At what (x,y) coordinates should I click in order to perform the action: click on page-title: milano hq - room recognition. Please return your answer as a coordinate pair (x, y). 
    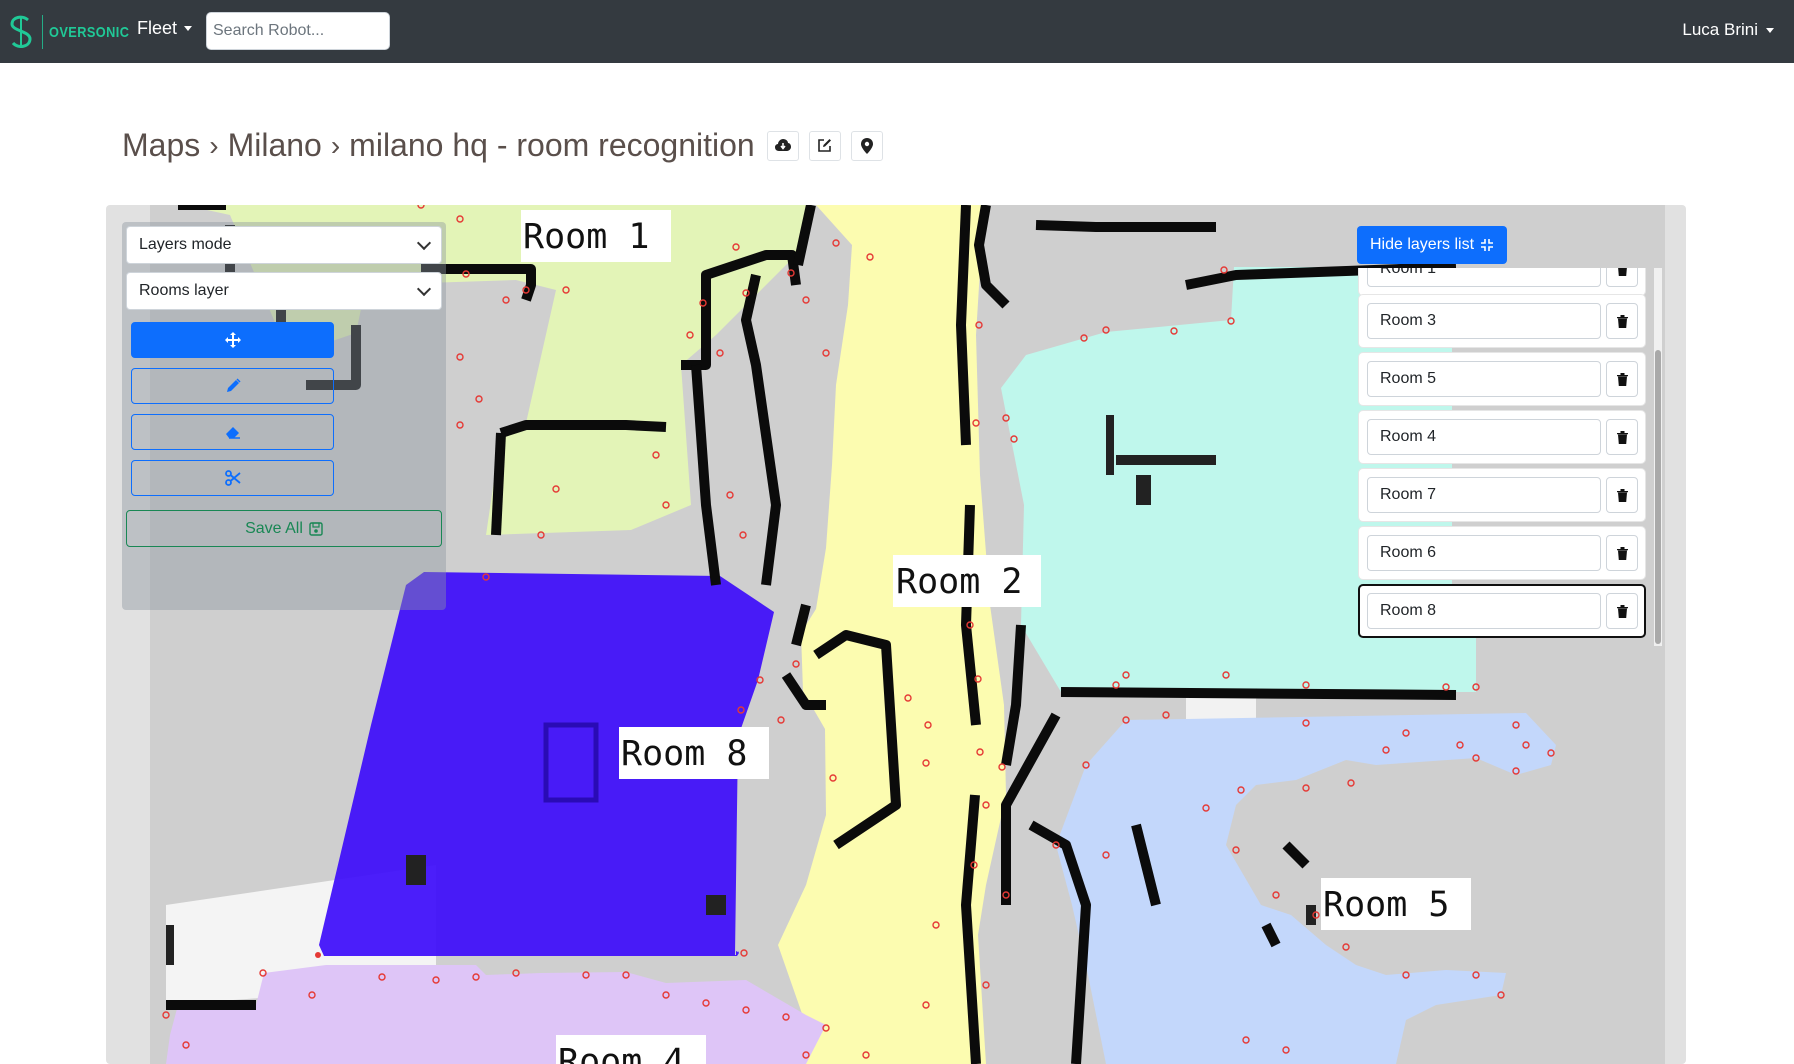
    Looking at the image, I should click on (552, 145).